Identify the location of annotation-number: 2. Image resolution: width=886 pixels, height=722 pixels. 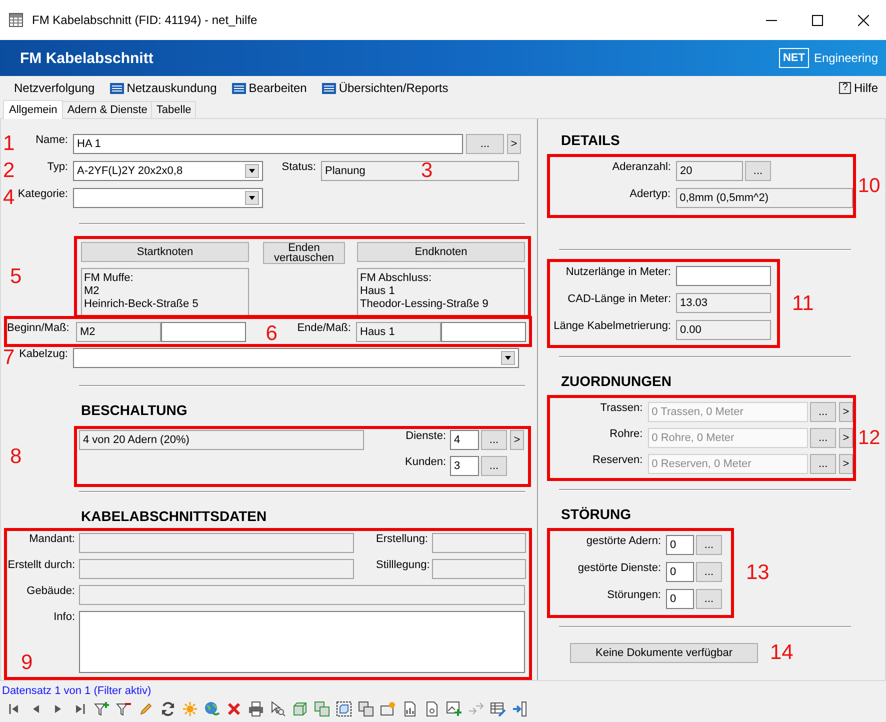
(9, 171).